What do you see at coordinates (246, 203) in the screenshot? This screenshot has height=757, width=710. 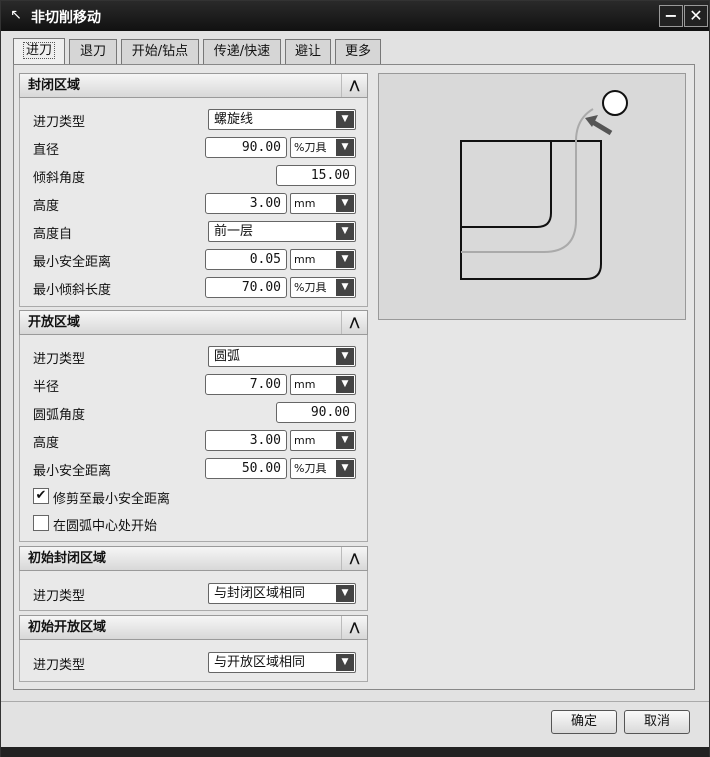 I see `closed-height-input: 3.00` at bounding box center [246, 203].